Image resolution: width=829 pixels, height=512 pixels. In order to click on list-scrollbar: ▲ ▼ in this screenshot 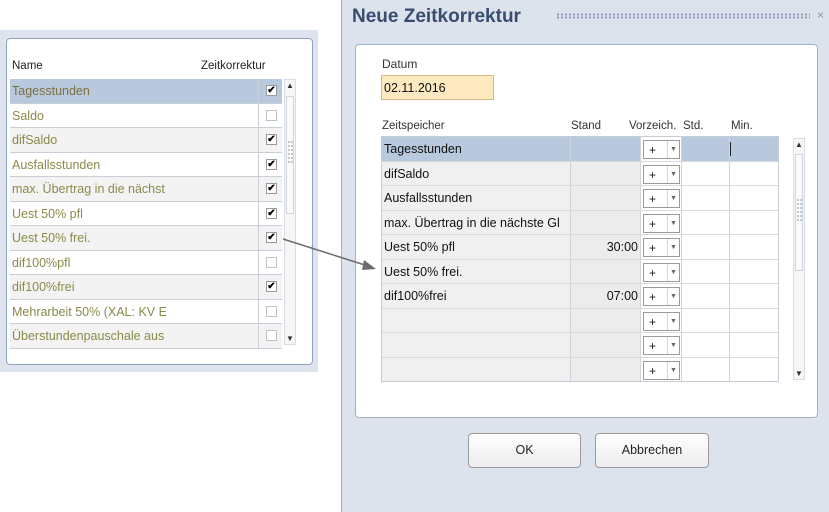, I will do `click(290, 212)`.